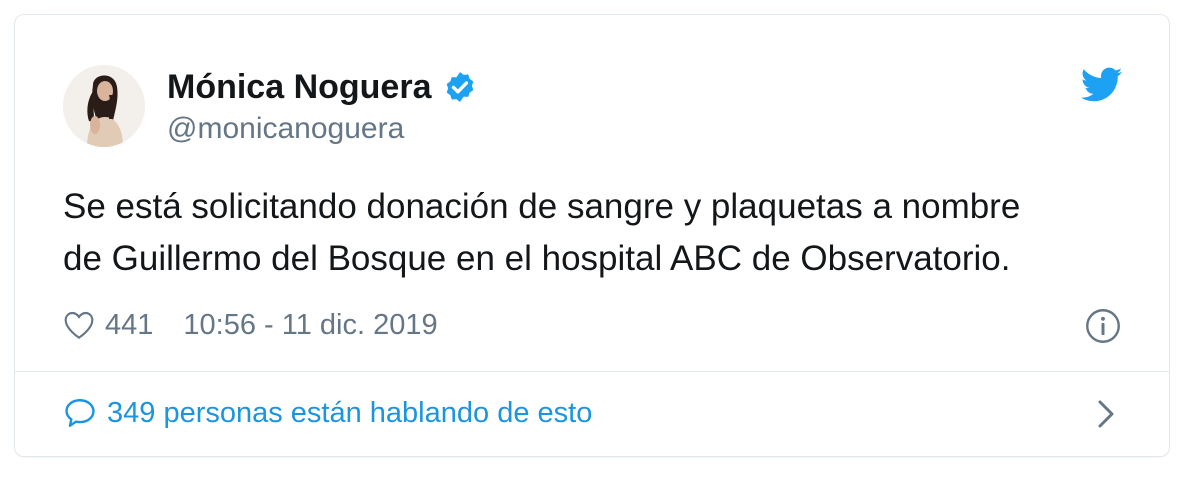 The image size is (1200, 481). I want to click on tweet-meta: 441 10:56 - 11 dic. 2019, so click(250, 325).